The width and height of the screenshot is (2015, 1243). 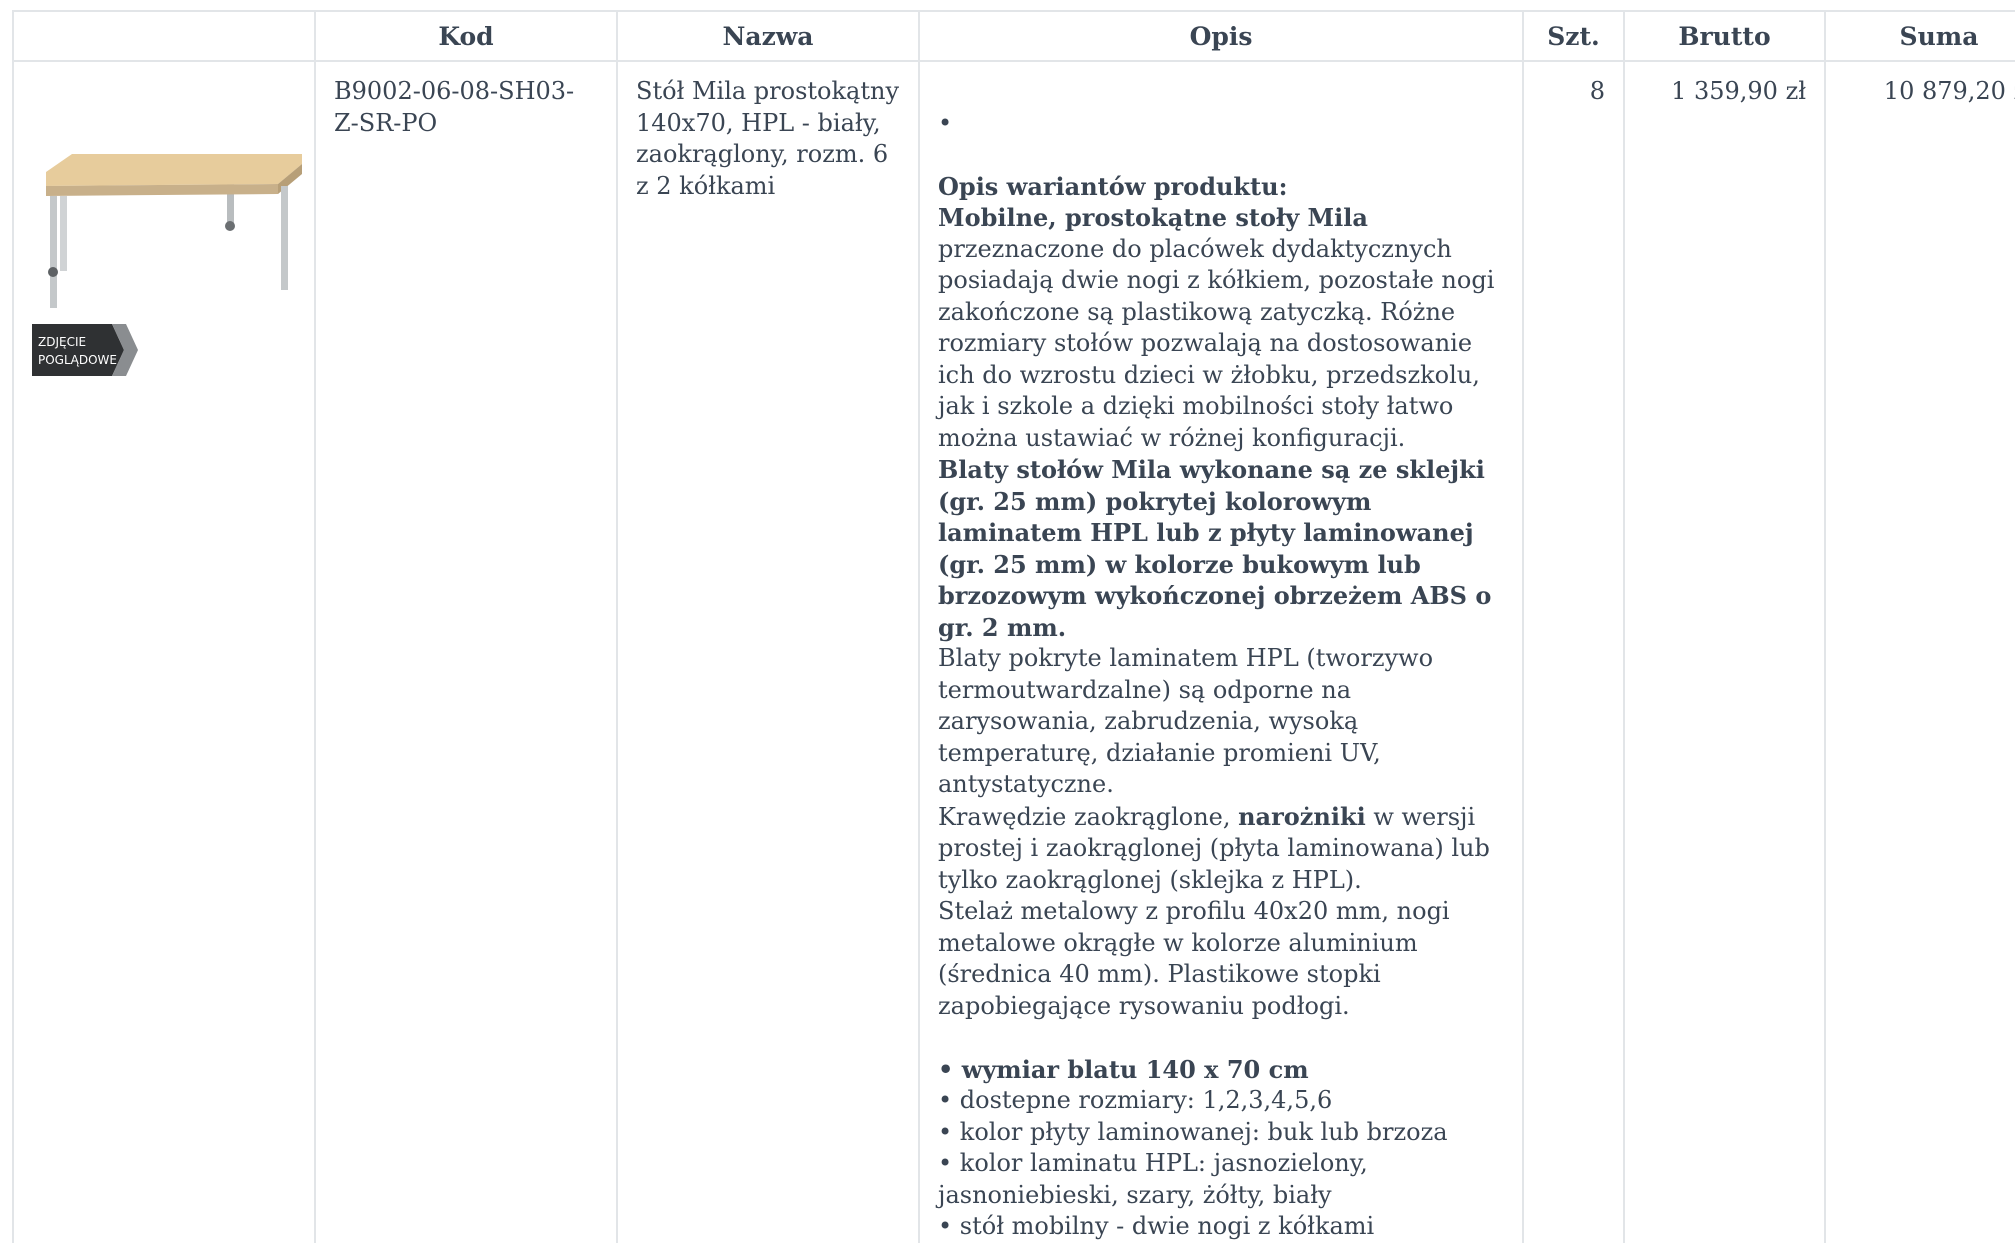 What do you see at coordinates (1123, 1069) in the screenshot?
I see `spec-item-size: • wymiar blatu 140 x 70 cm` at bounding box center [1123, 1069].